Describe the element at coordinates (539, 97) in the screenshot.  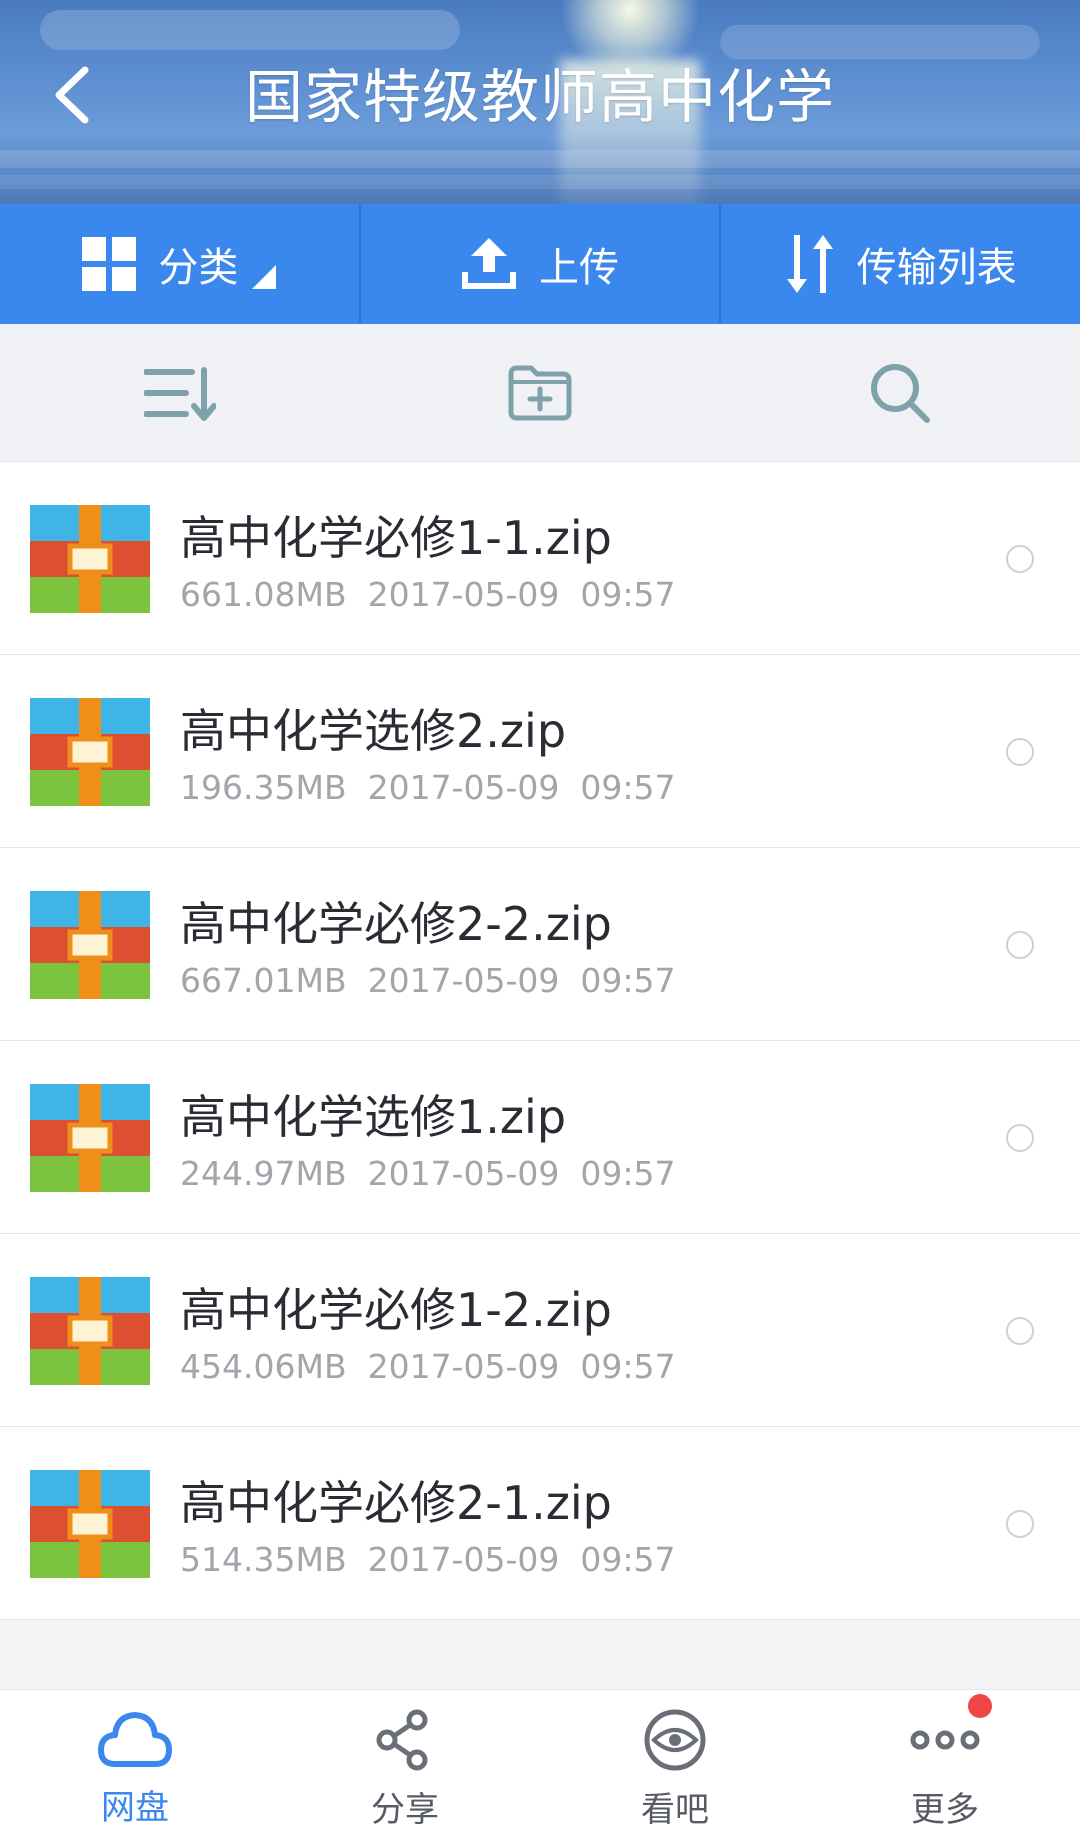
I see `page-title: 国家特级教师高中化学` at that location.